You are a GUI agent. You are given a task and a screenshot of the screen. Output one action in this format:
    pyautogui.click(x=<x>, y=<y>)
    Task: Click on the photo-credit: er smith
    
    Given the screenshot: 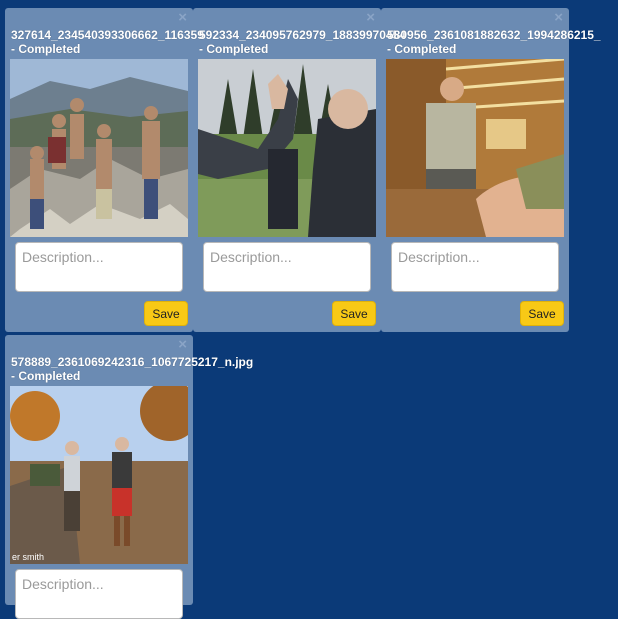 What is the action you would take?
    pyautogui.click(x=28, y=557)
    